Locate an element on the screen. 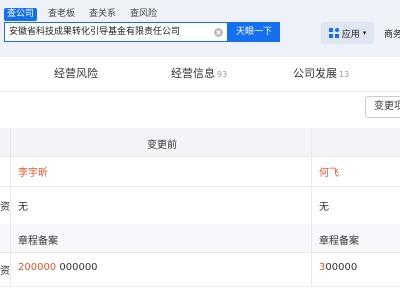  change-items-filter-button: 变更项 is located at coordinates (382, 107).